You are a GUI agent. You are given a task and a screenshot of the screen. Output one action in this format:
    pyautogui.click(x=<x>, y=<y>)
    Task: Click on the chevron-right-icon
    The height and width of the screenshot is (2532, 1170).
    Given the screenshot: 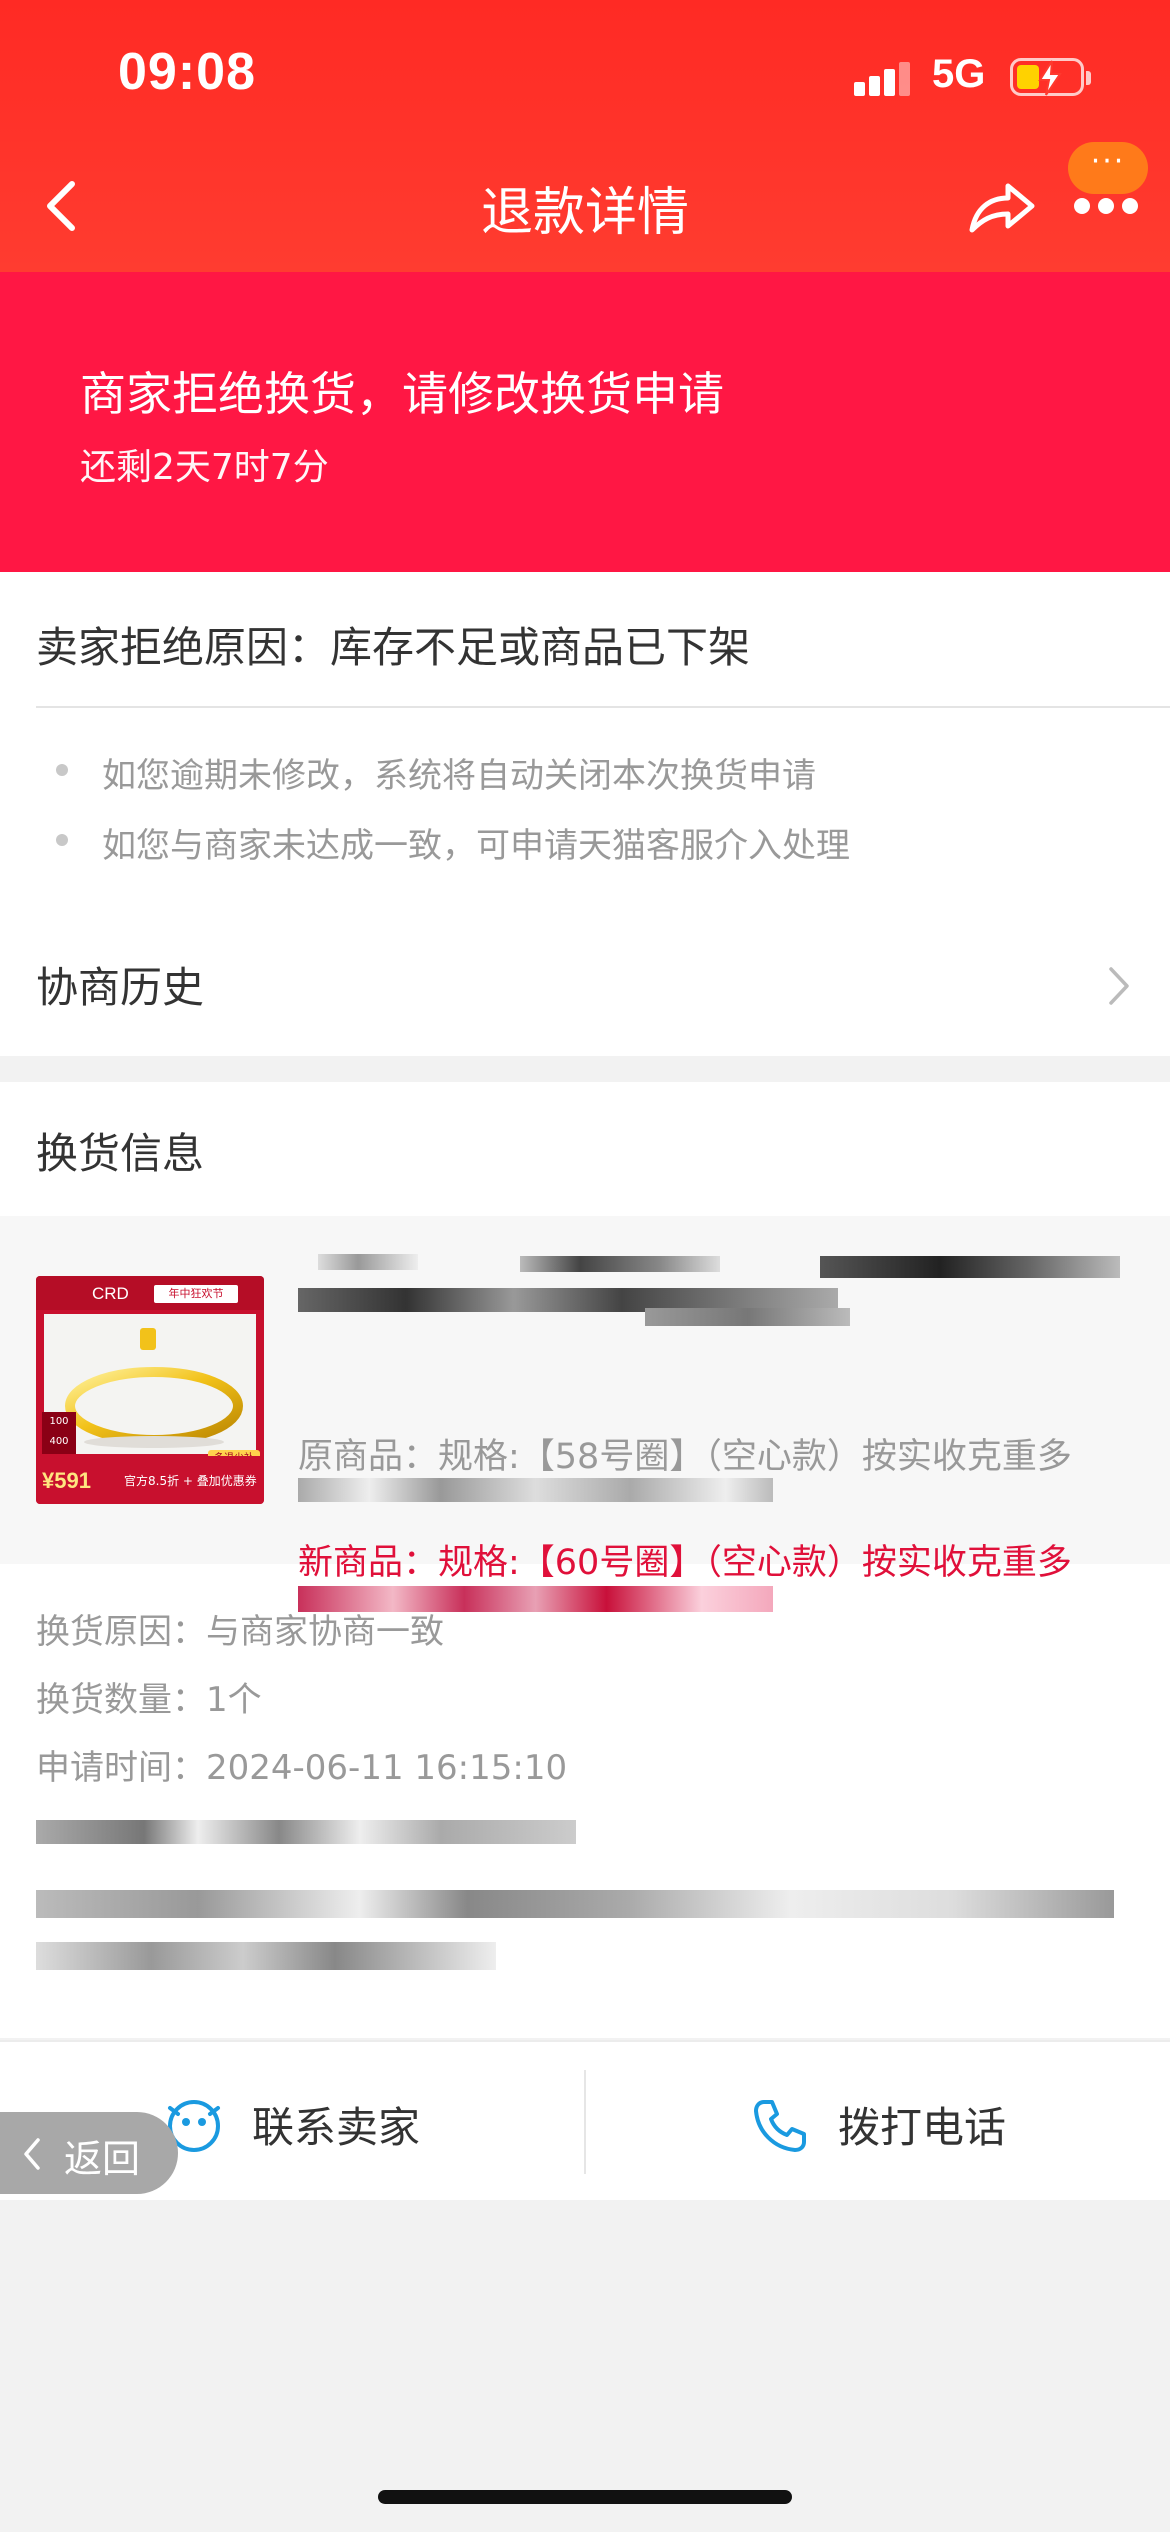 What is the action you would take?
    pyautogui.click(x=1119, y=986)
    